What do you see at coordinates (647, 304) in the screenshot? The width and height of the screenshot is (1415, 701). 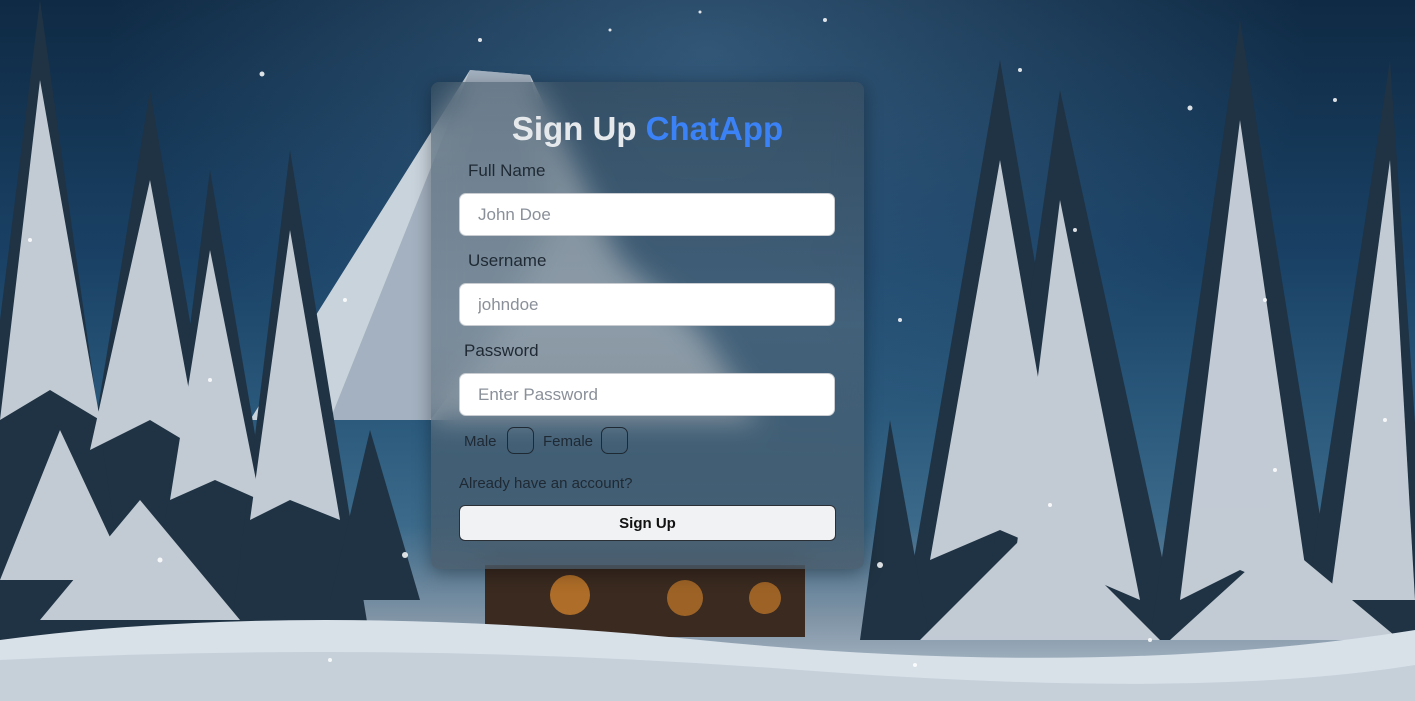 I see `username-input` at bounding box center [647, 304].